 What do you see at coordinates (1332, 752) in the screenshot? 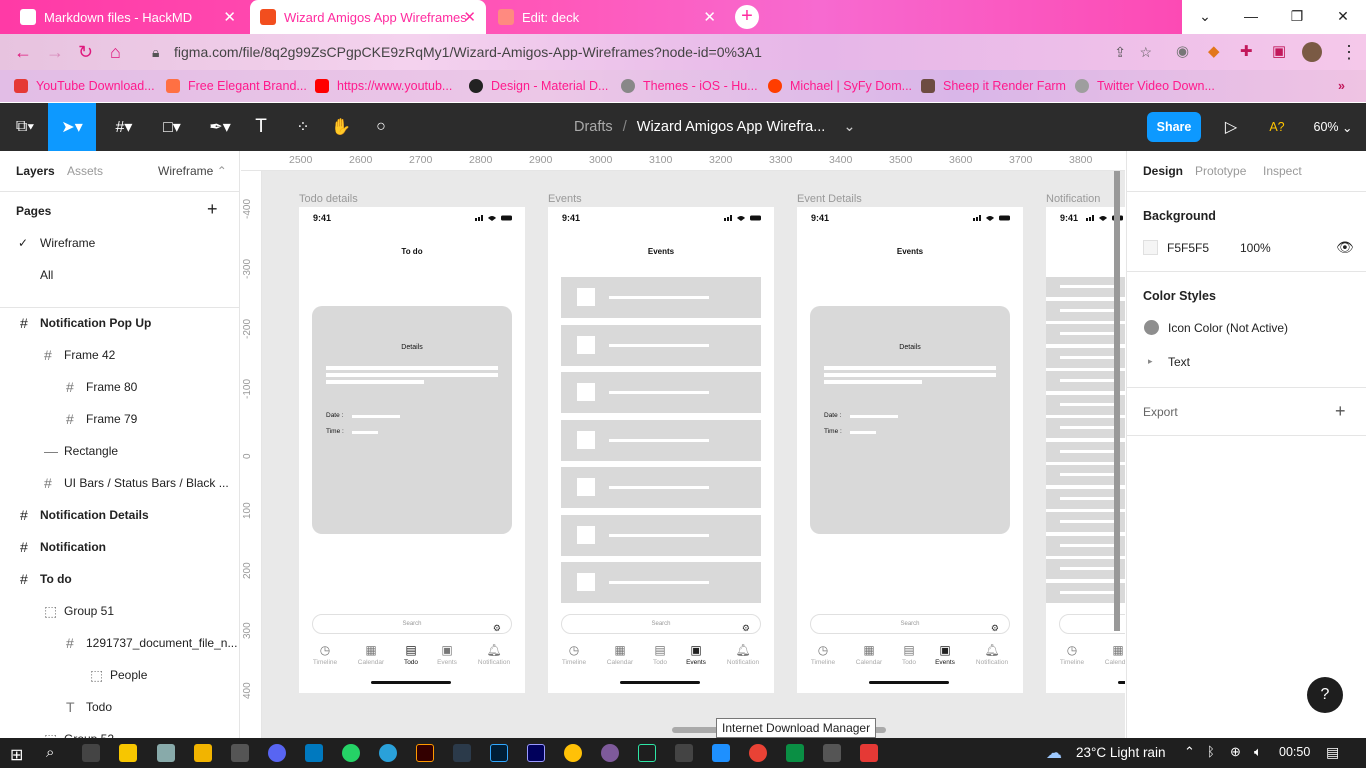
I see `notifications-icon: ▤` at bounding box center [1332, 752].